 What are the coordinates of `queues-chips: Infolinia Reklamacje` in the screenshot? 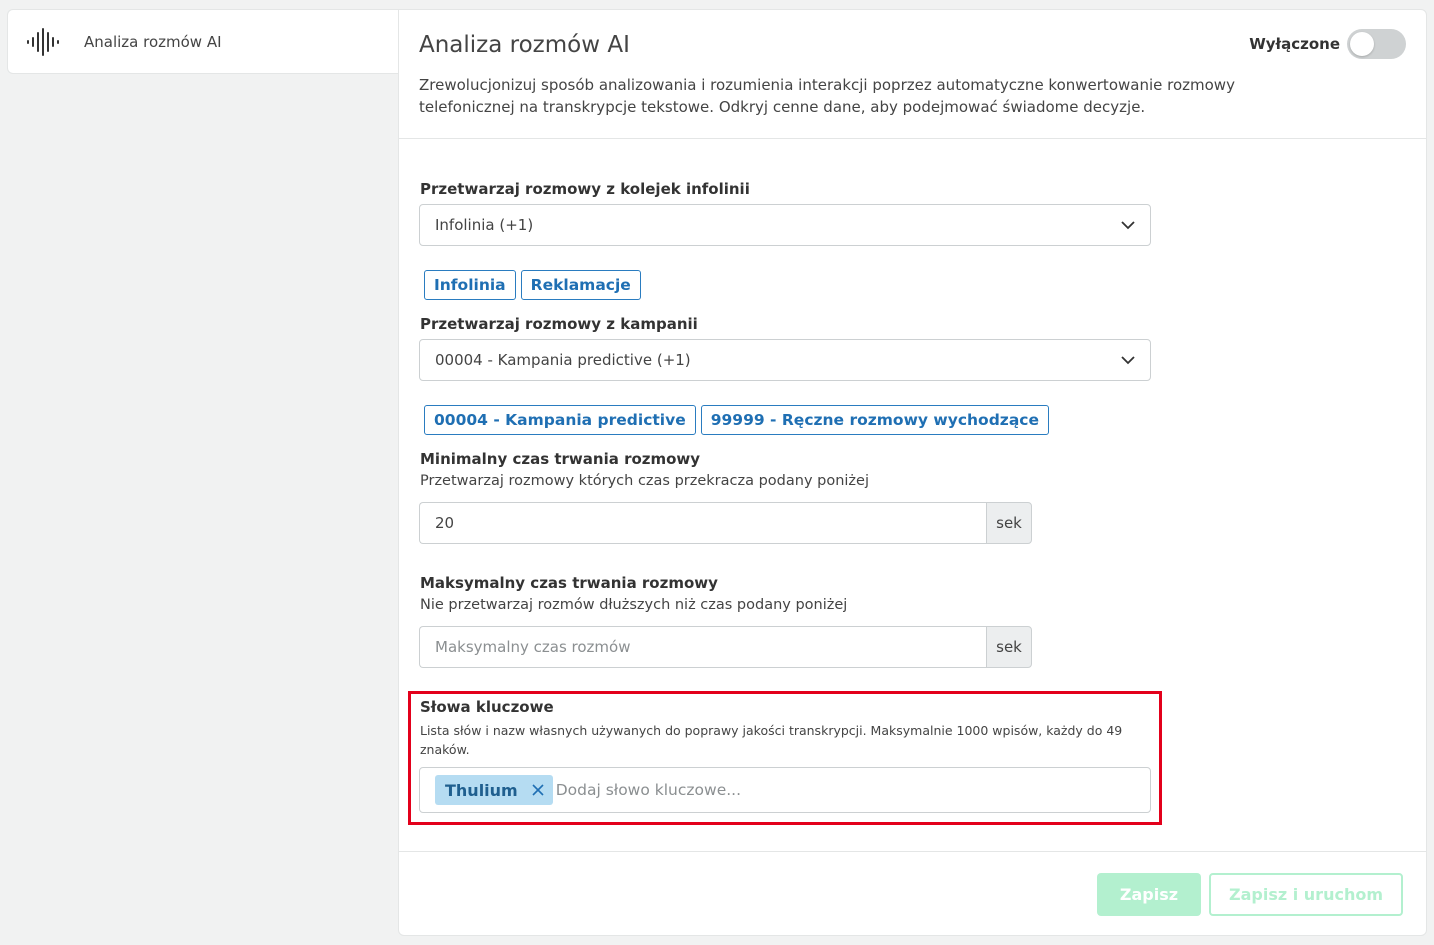 It's located at (532, 285).